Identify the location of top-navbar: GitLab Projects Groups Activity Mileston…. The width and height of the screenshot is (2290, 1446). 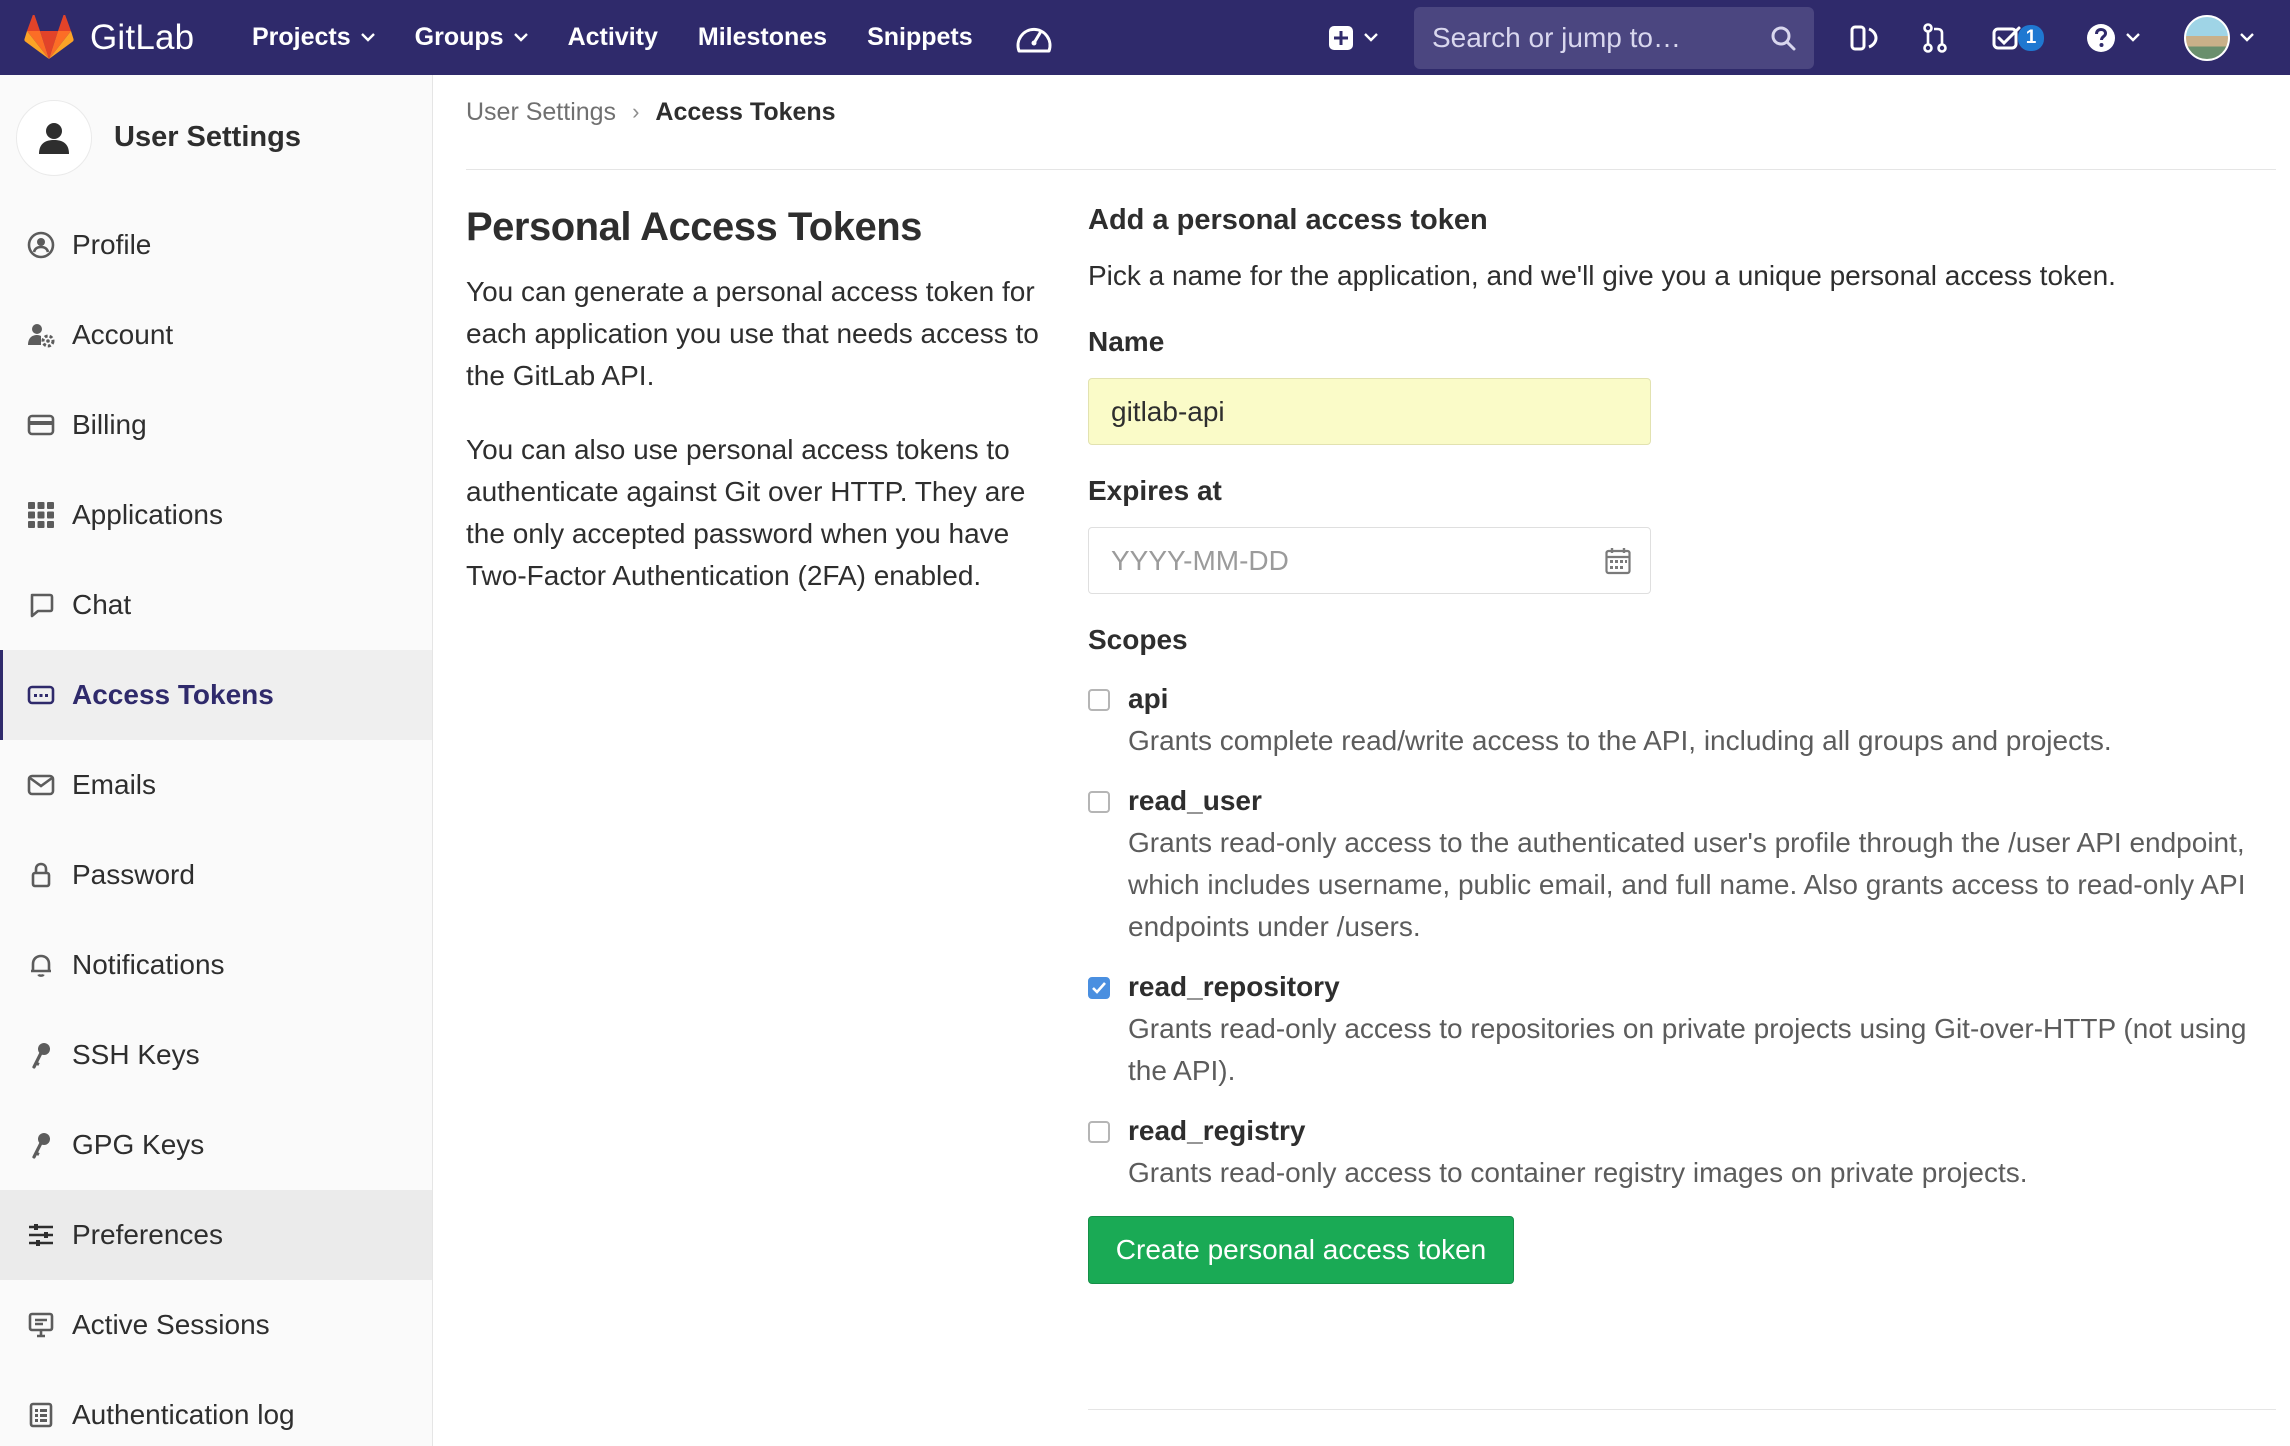
(1145, 37).